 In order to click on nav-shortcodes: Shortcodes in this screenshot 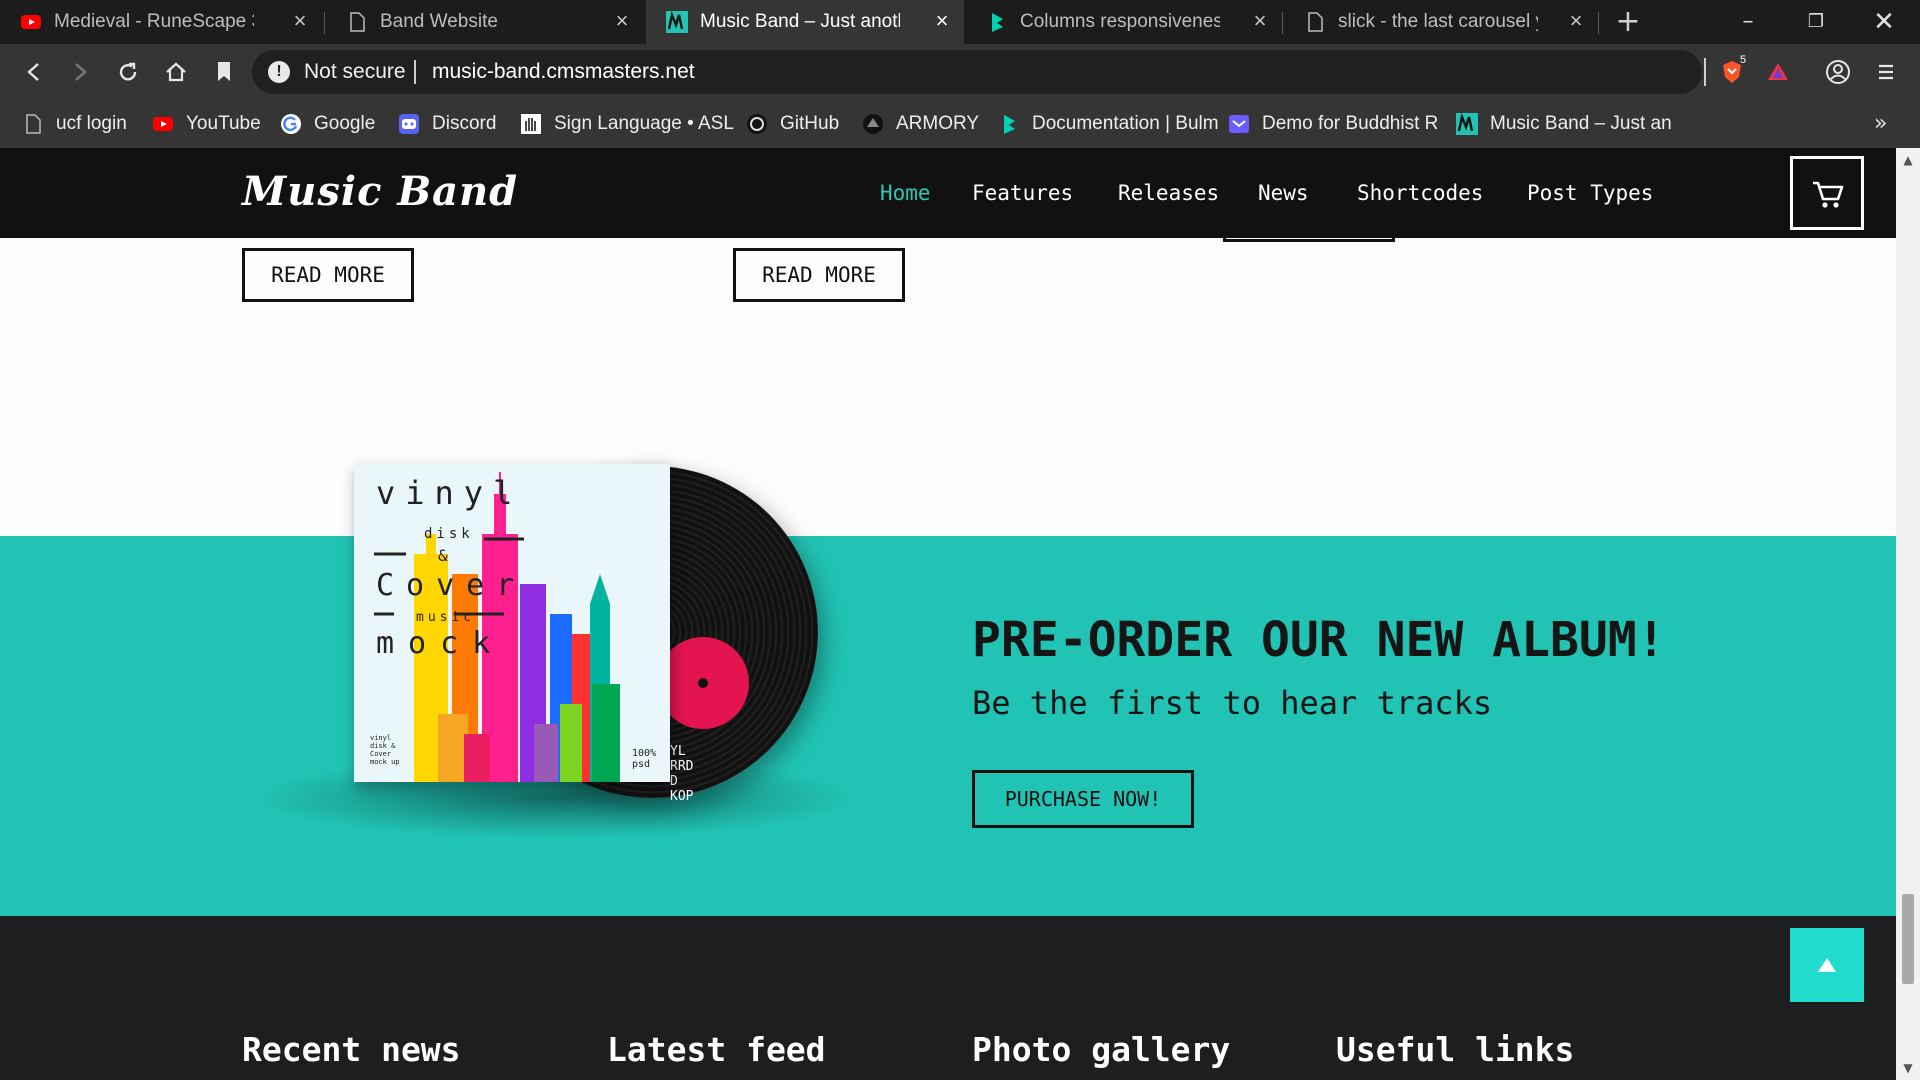, I will do `click(1420, 193)`.